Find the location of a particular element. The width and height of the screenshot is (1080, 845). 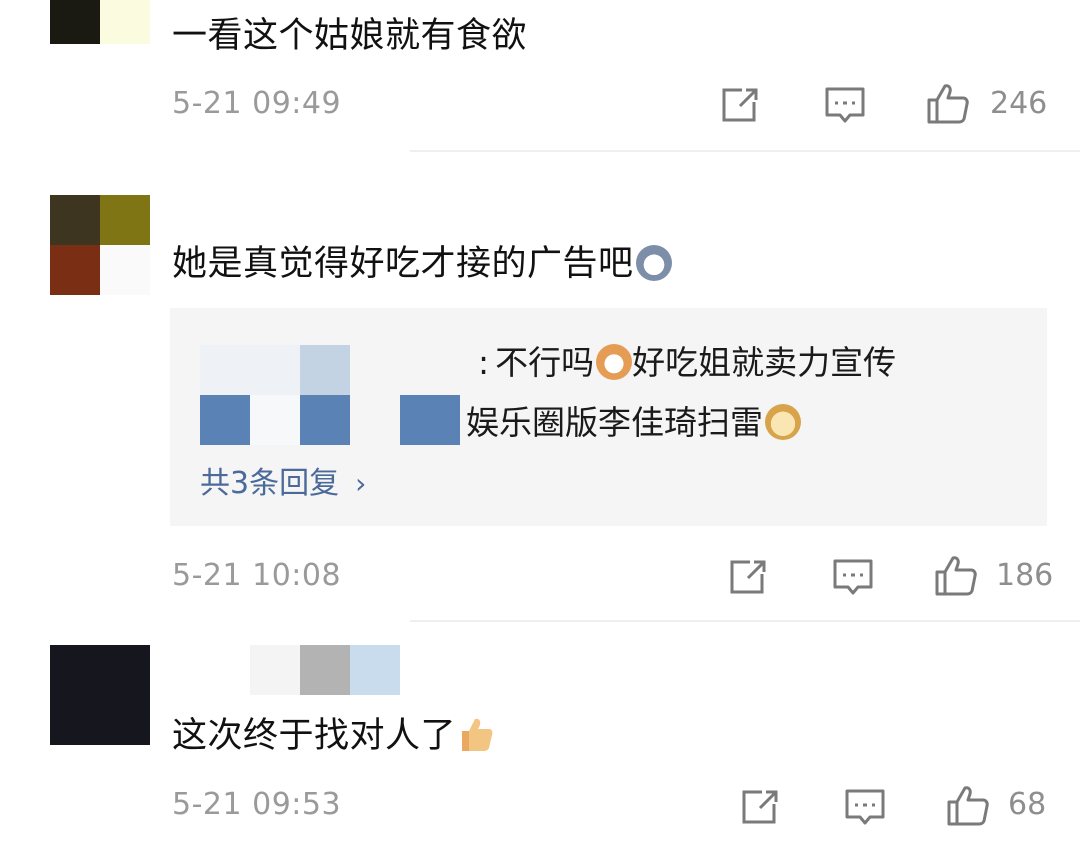

cat-emoji-icon is located at coordinates (614, 362).